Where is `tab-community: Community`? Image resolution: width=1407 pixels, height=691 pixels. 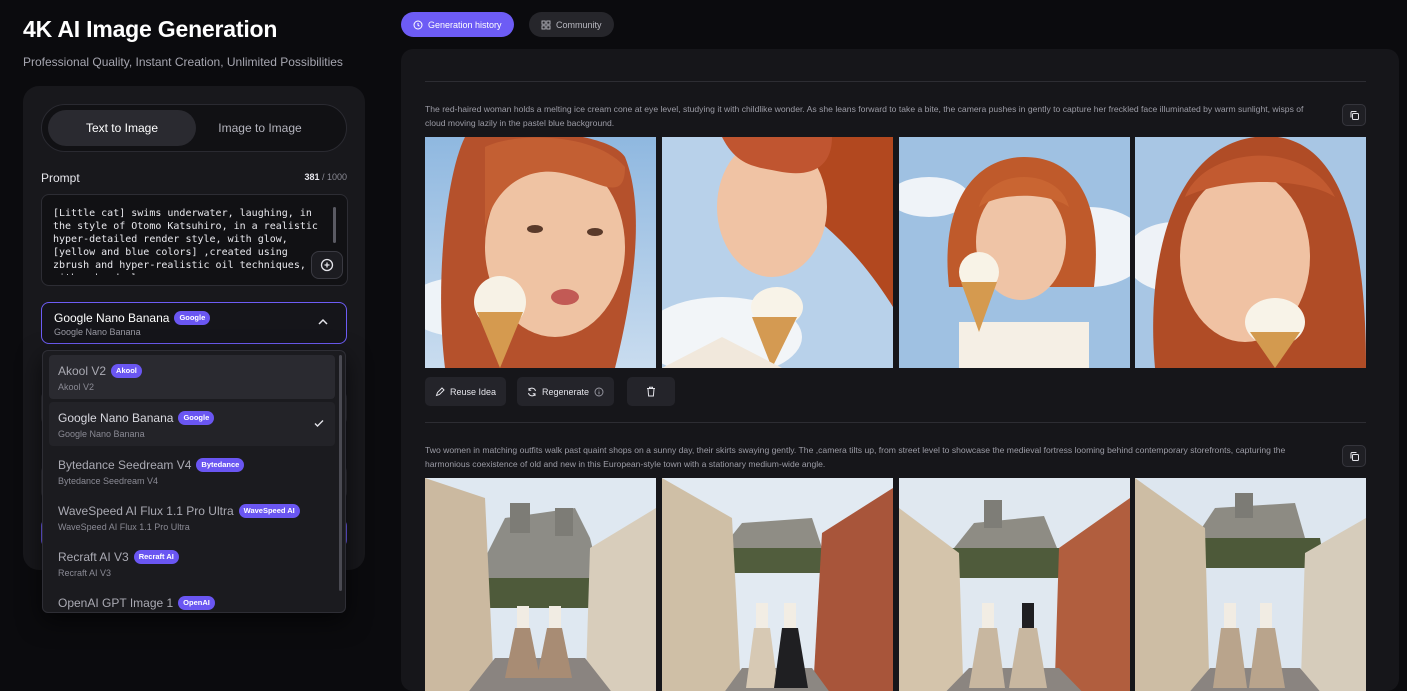
tab-community: Community is located at coordinates (571, 24).